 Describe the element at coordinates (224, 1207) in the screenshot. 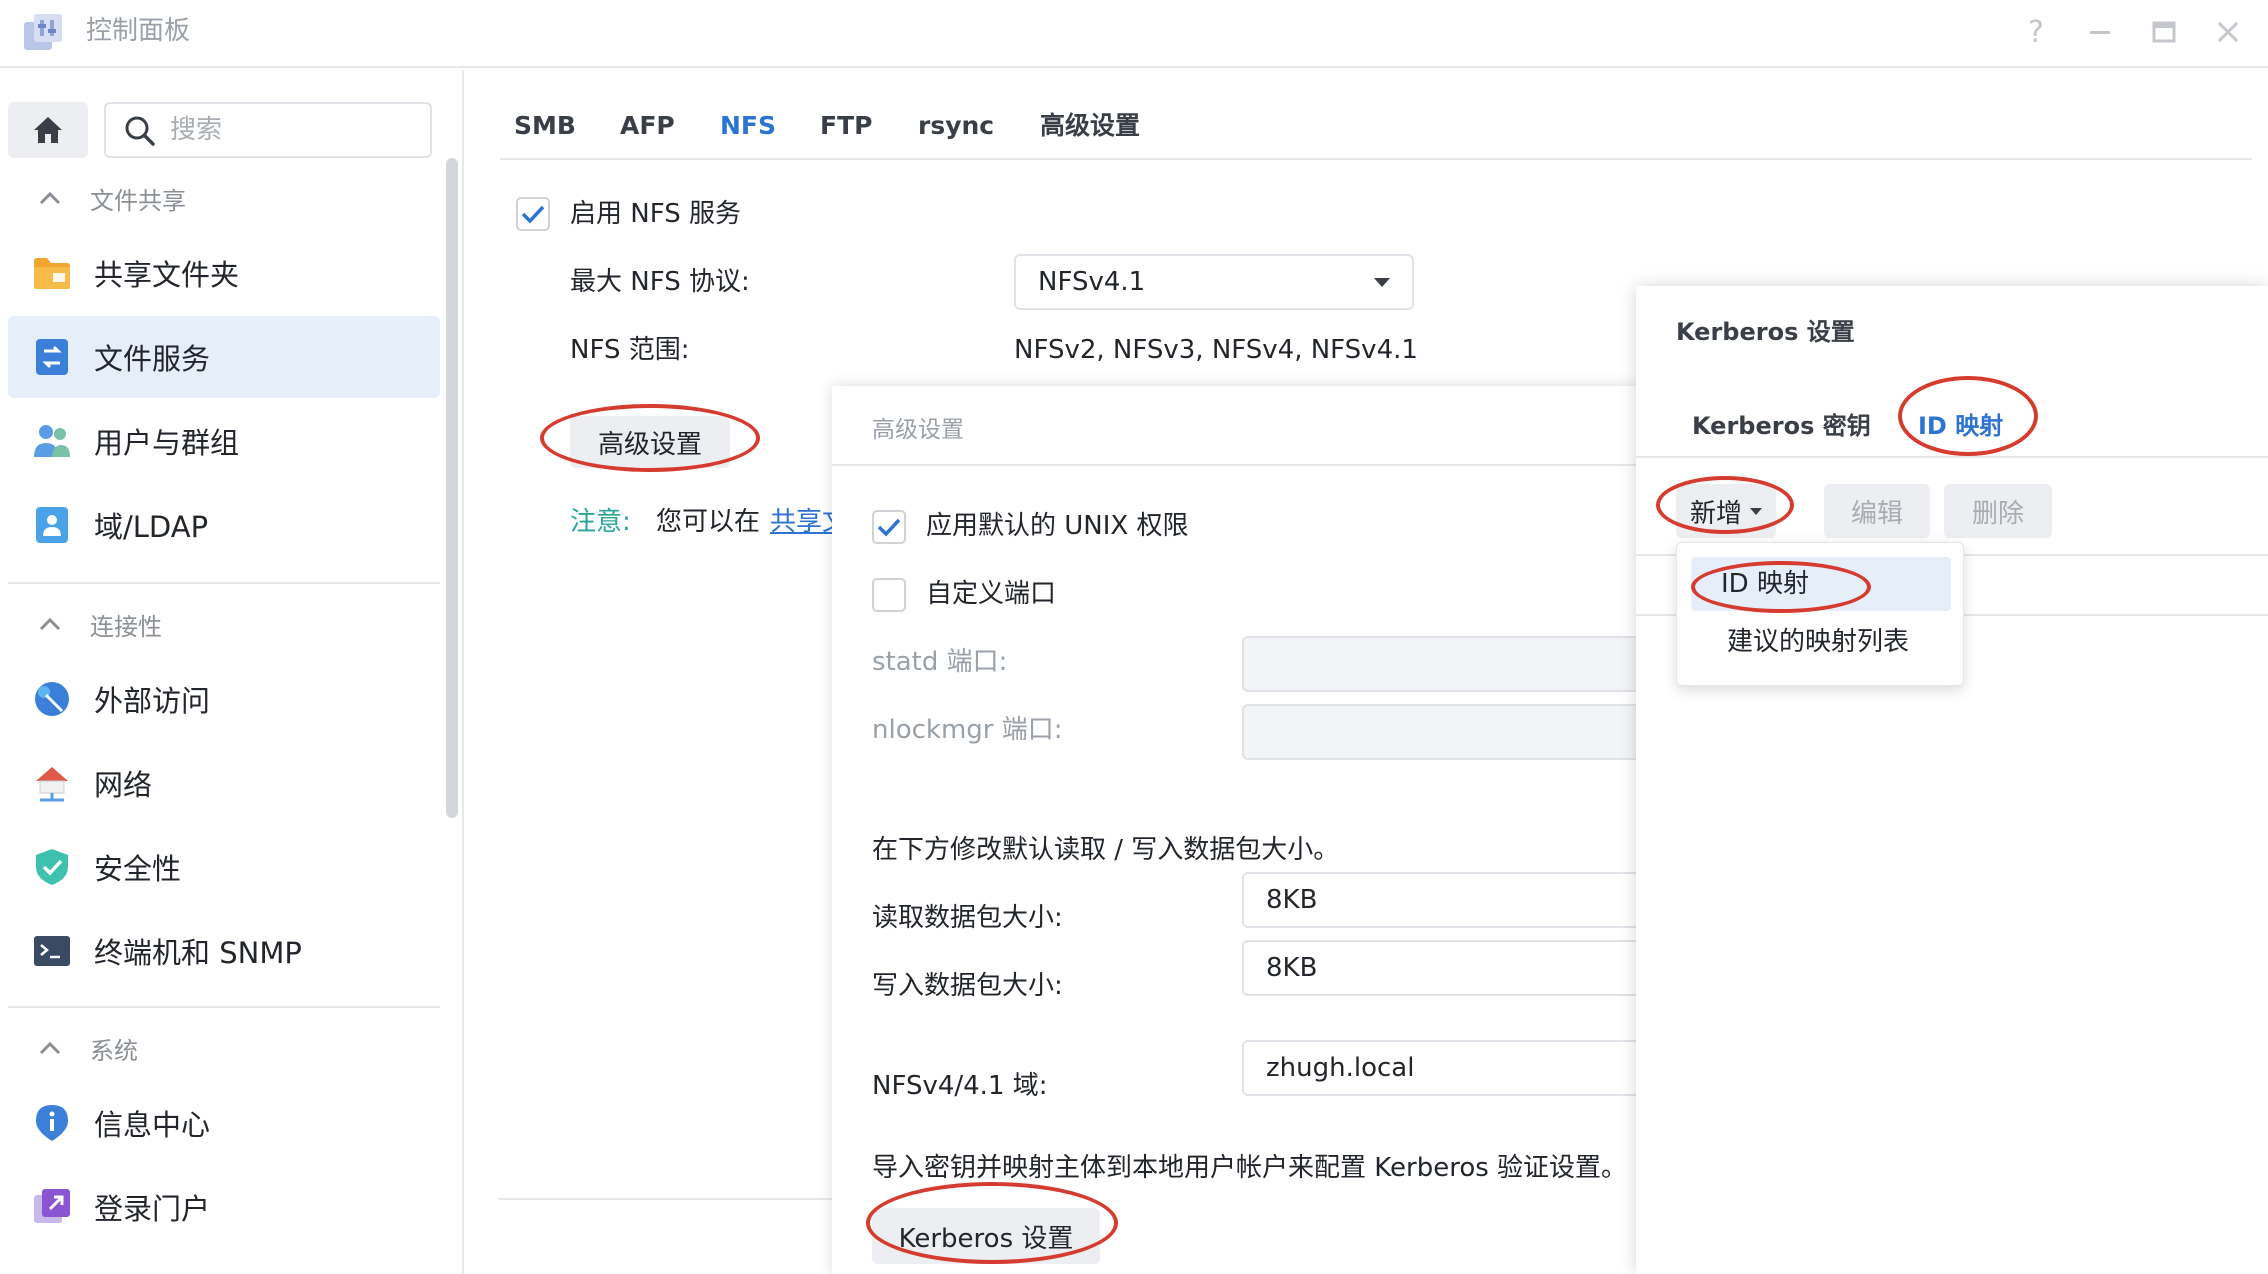

I see `sidebar-item-login-portal: 登录门户` at that location.